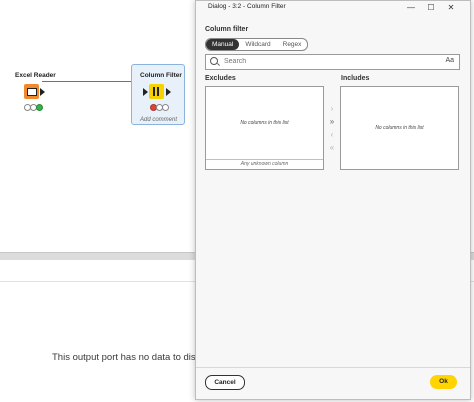 This screenshot has width=474, height=402. What do you see at coordinates (227, 29) in the screenshot?
I see `column-filter-heading: Column filter` at bounding box center [227, 29].